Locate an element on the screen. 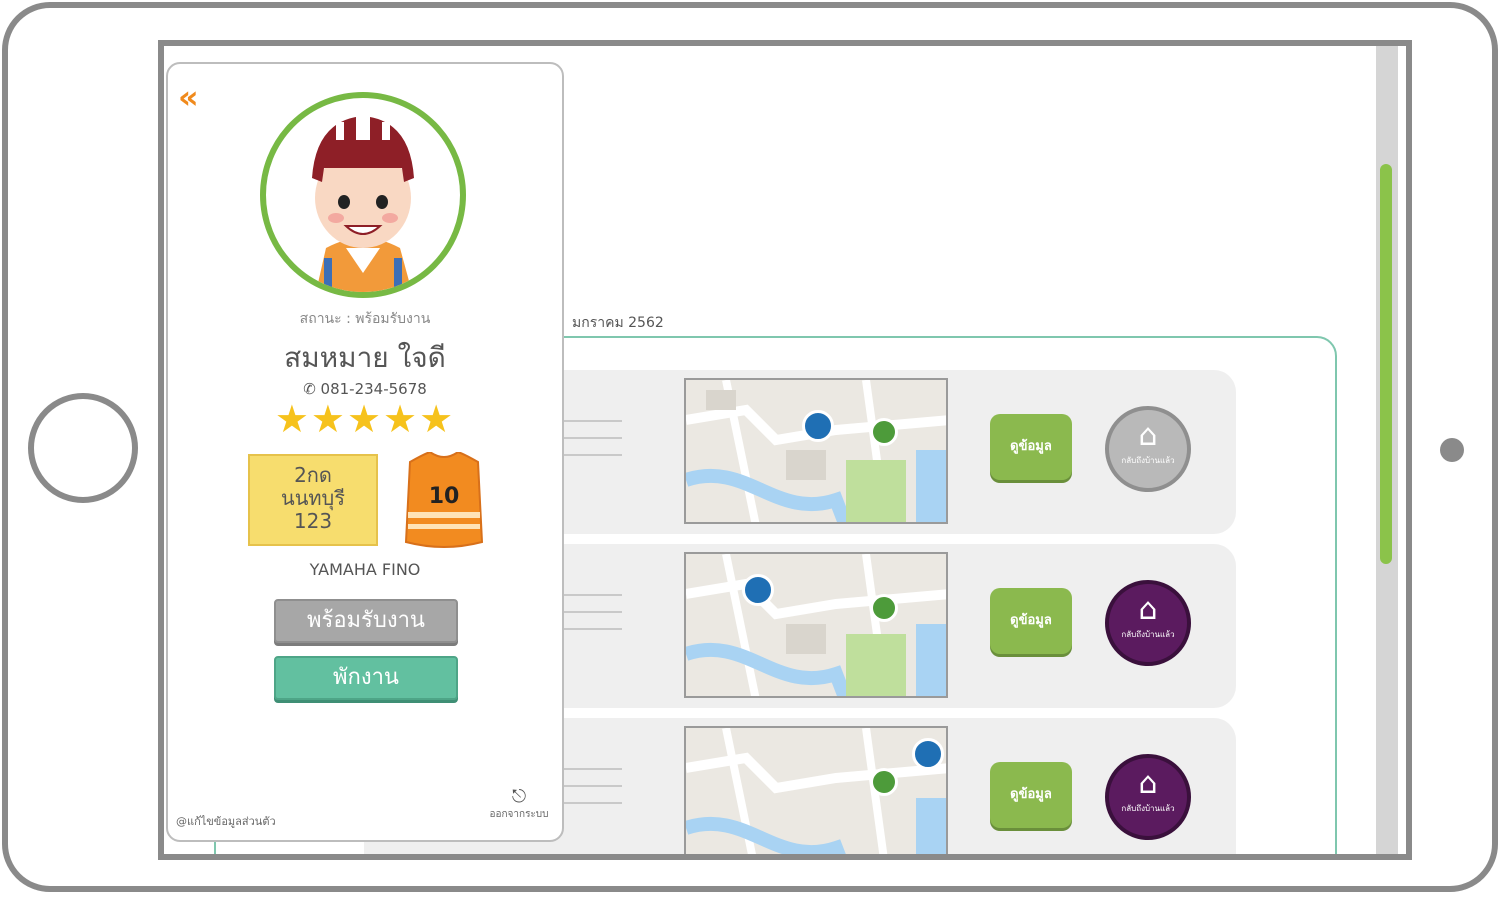 The width and height of the screenshot is (1506, 900). plate-line-2: นนทบุรี is located at coordinates (313, 498).